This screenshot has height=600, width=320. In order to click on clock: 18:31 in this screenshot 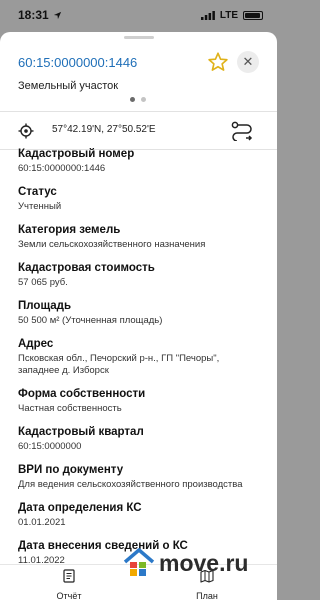, I will do `click(33, 15)`.